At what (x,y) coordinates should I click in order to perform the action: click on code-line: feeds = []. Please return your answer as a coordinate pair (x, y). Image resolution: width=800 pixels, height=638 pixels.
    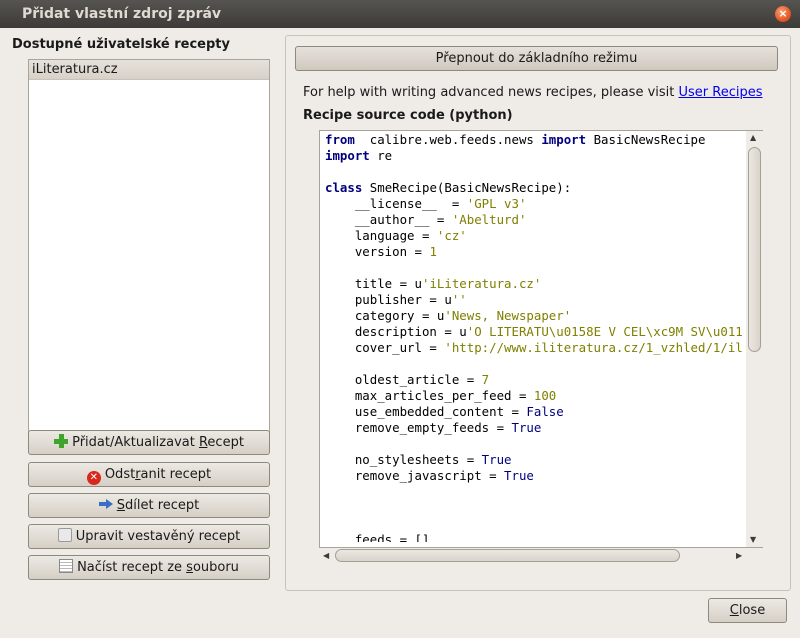
    Looking at the image, I should click on (377, 537).